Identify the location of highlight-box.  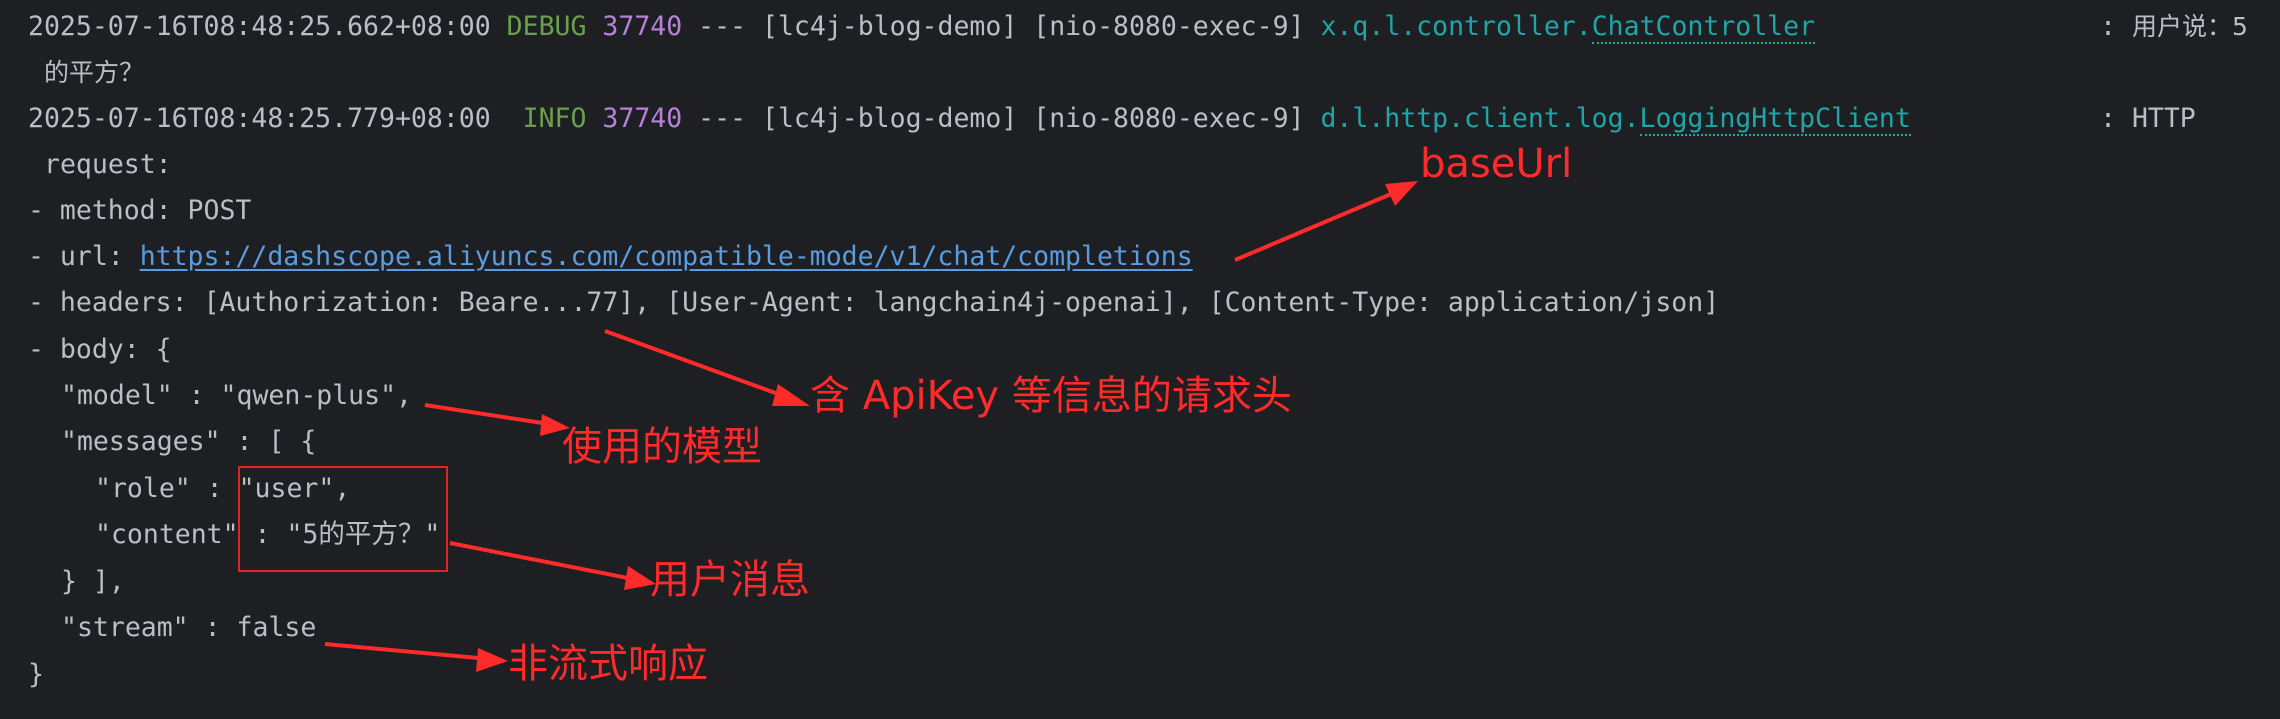
(343, 519).